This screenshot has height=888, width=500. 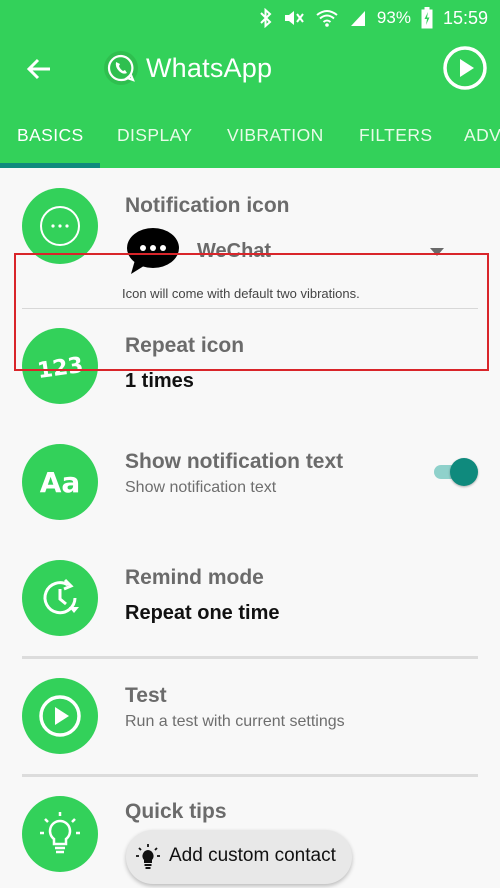 What do you see at coordinates (50, 135) in the screenshot?
I see `tab-basics: BASICS` at bounding box center [50, 135].